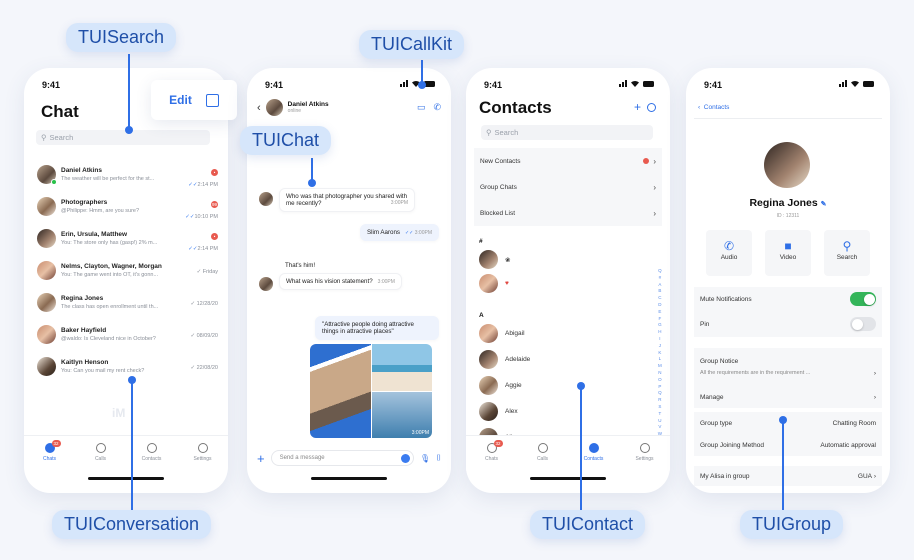 The image size is (914, 560). What do you see at coordinates (660, 285) in the screenshot?
I see `index-letter: A` at bounding box center [660, 285].